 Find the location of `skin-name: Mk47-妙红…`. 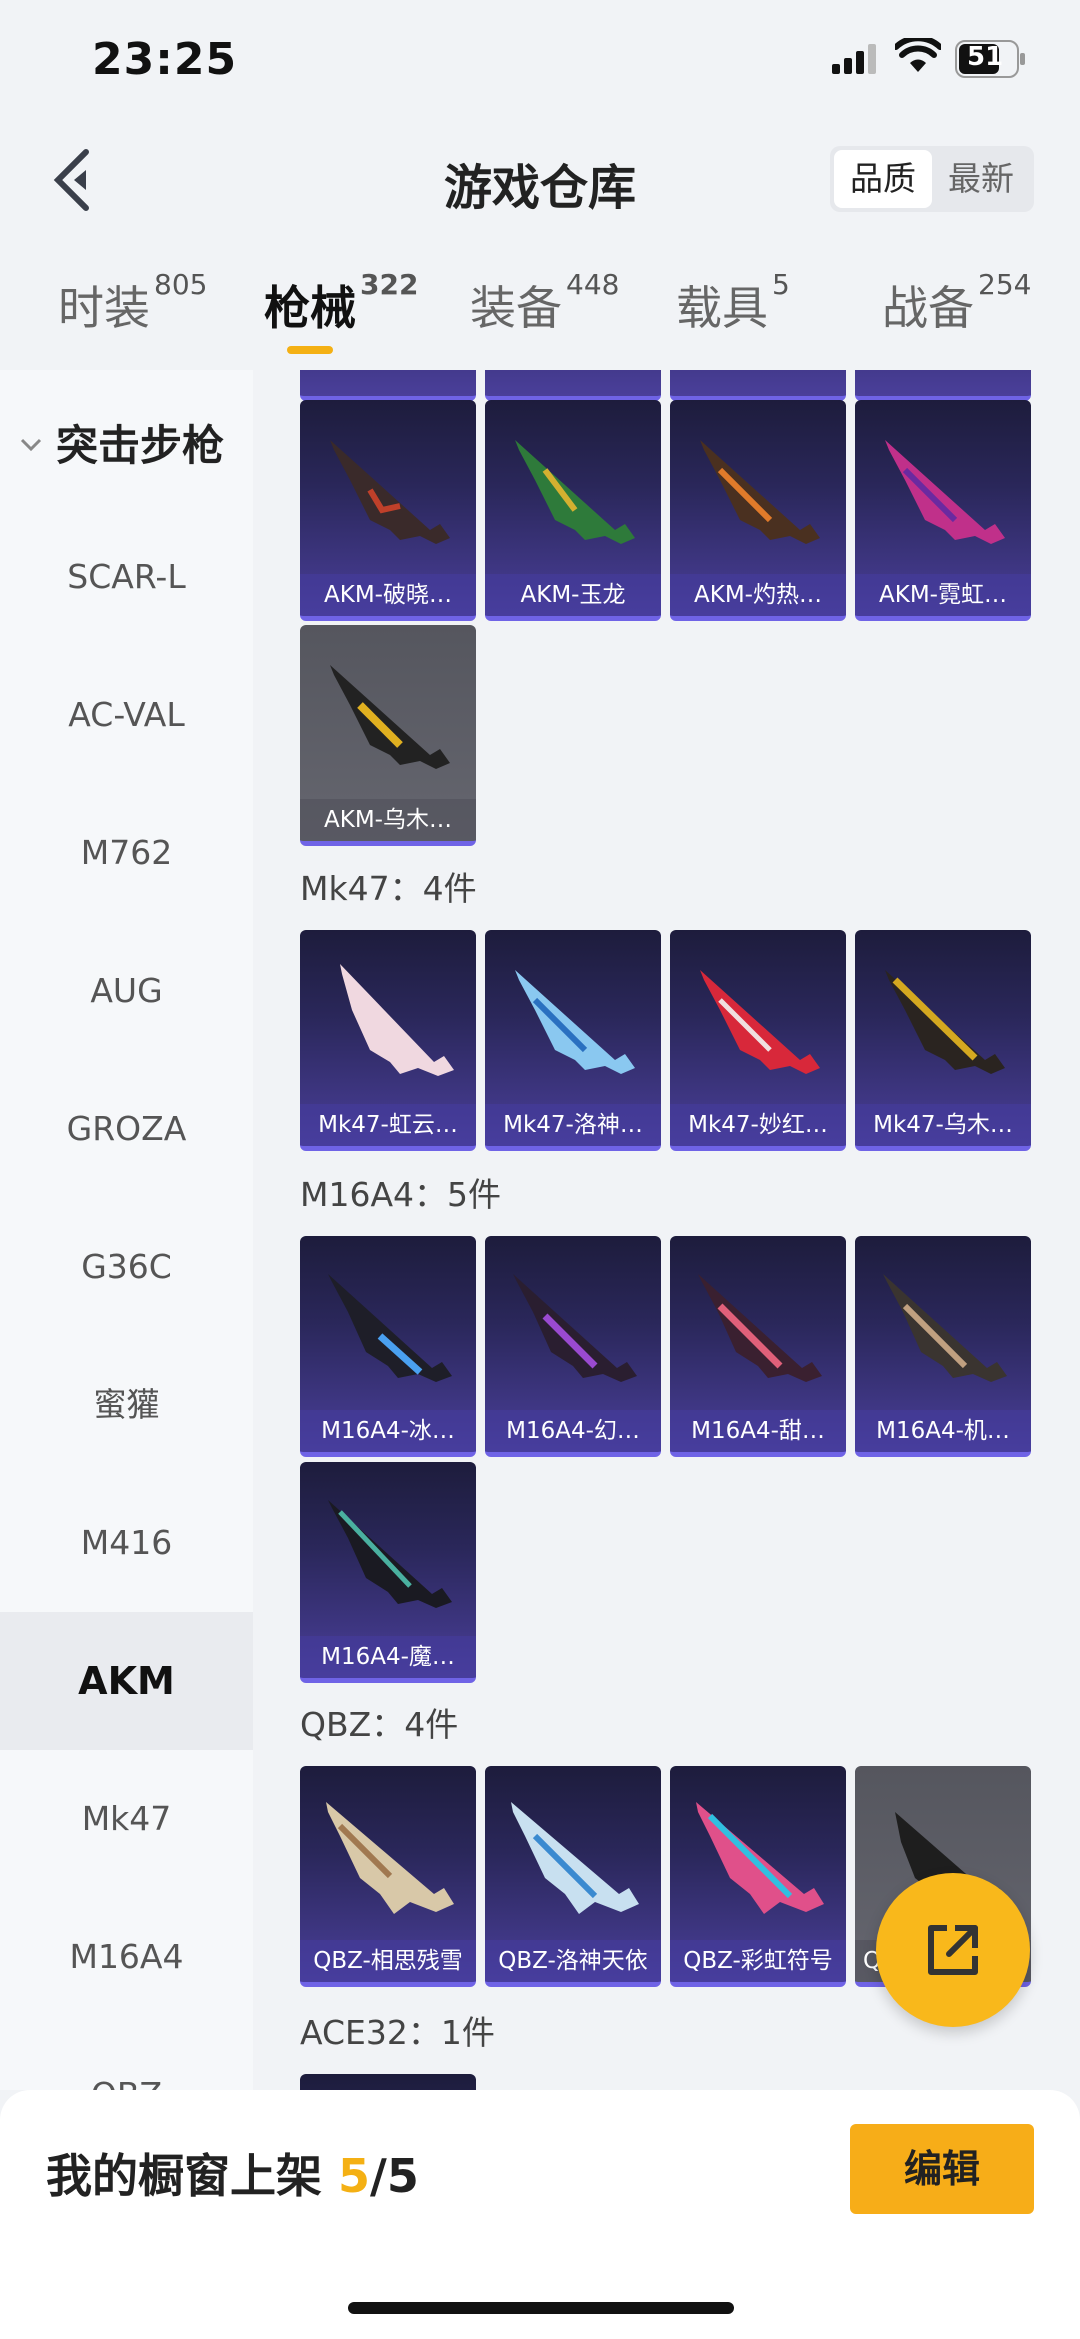

skin-name: Mk47-妙红… is located at coordinates (758, 1125).